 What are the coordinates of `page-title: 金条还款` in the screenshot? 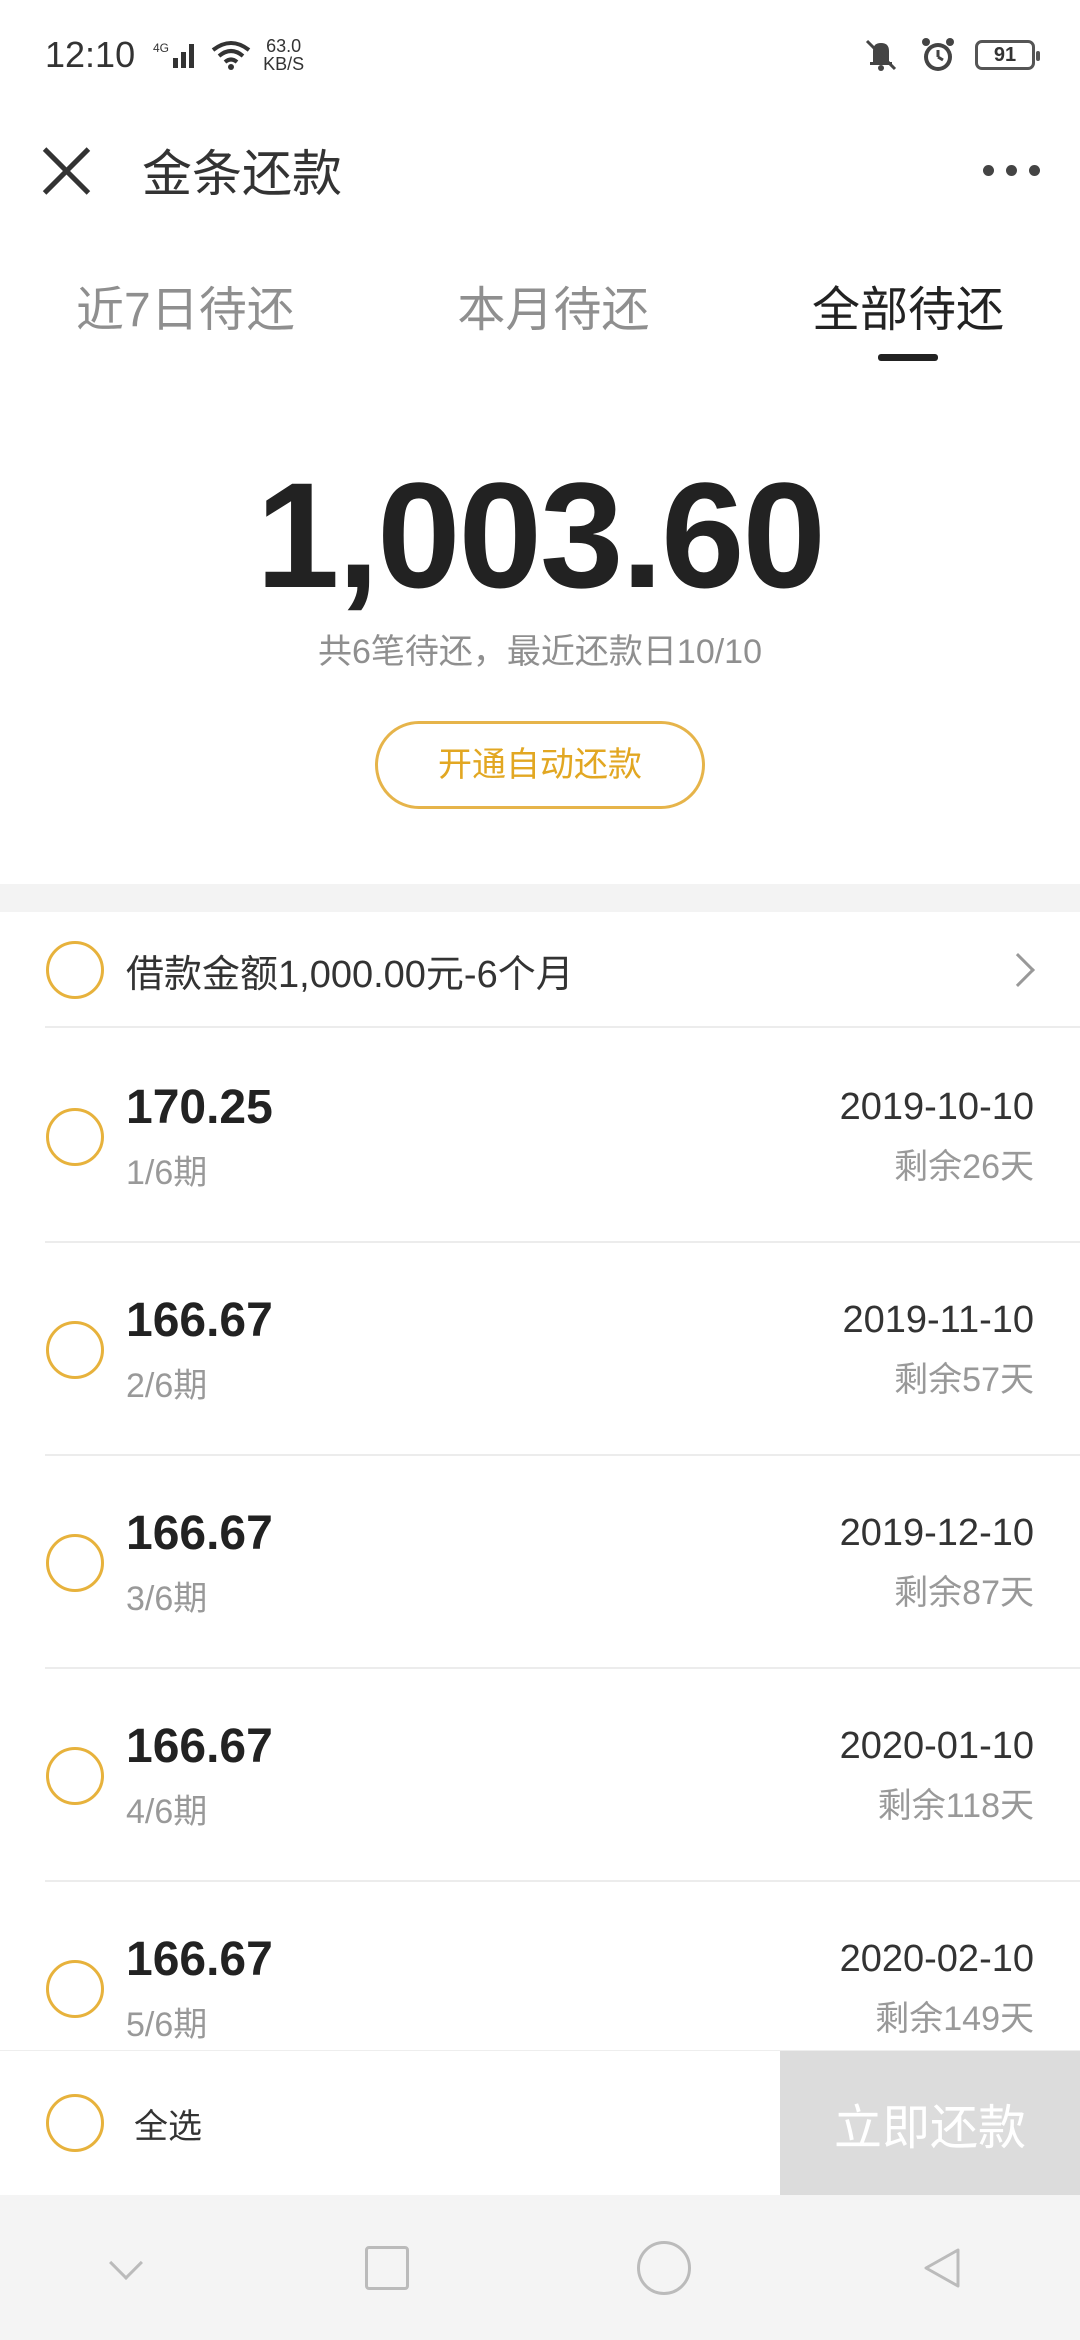 It's located at (242, 174).